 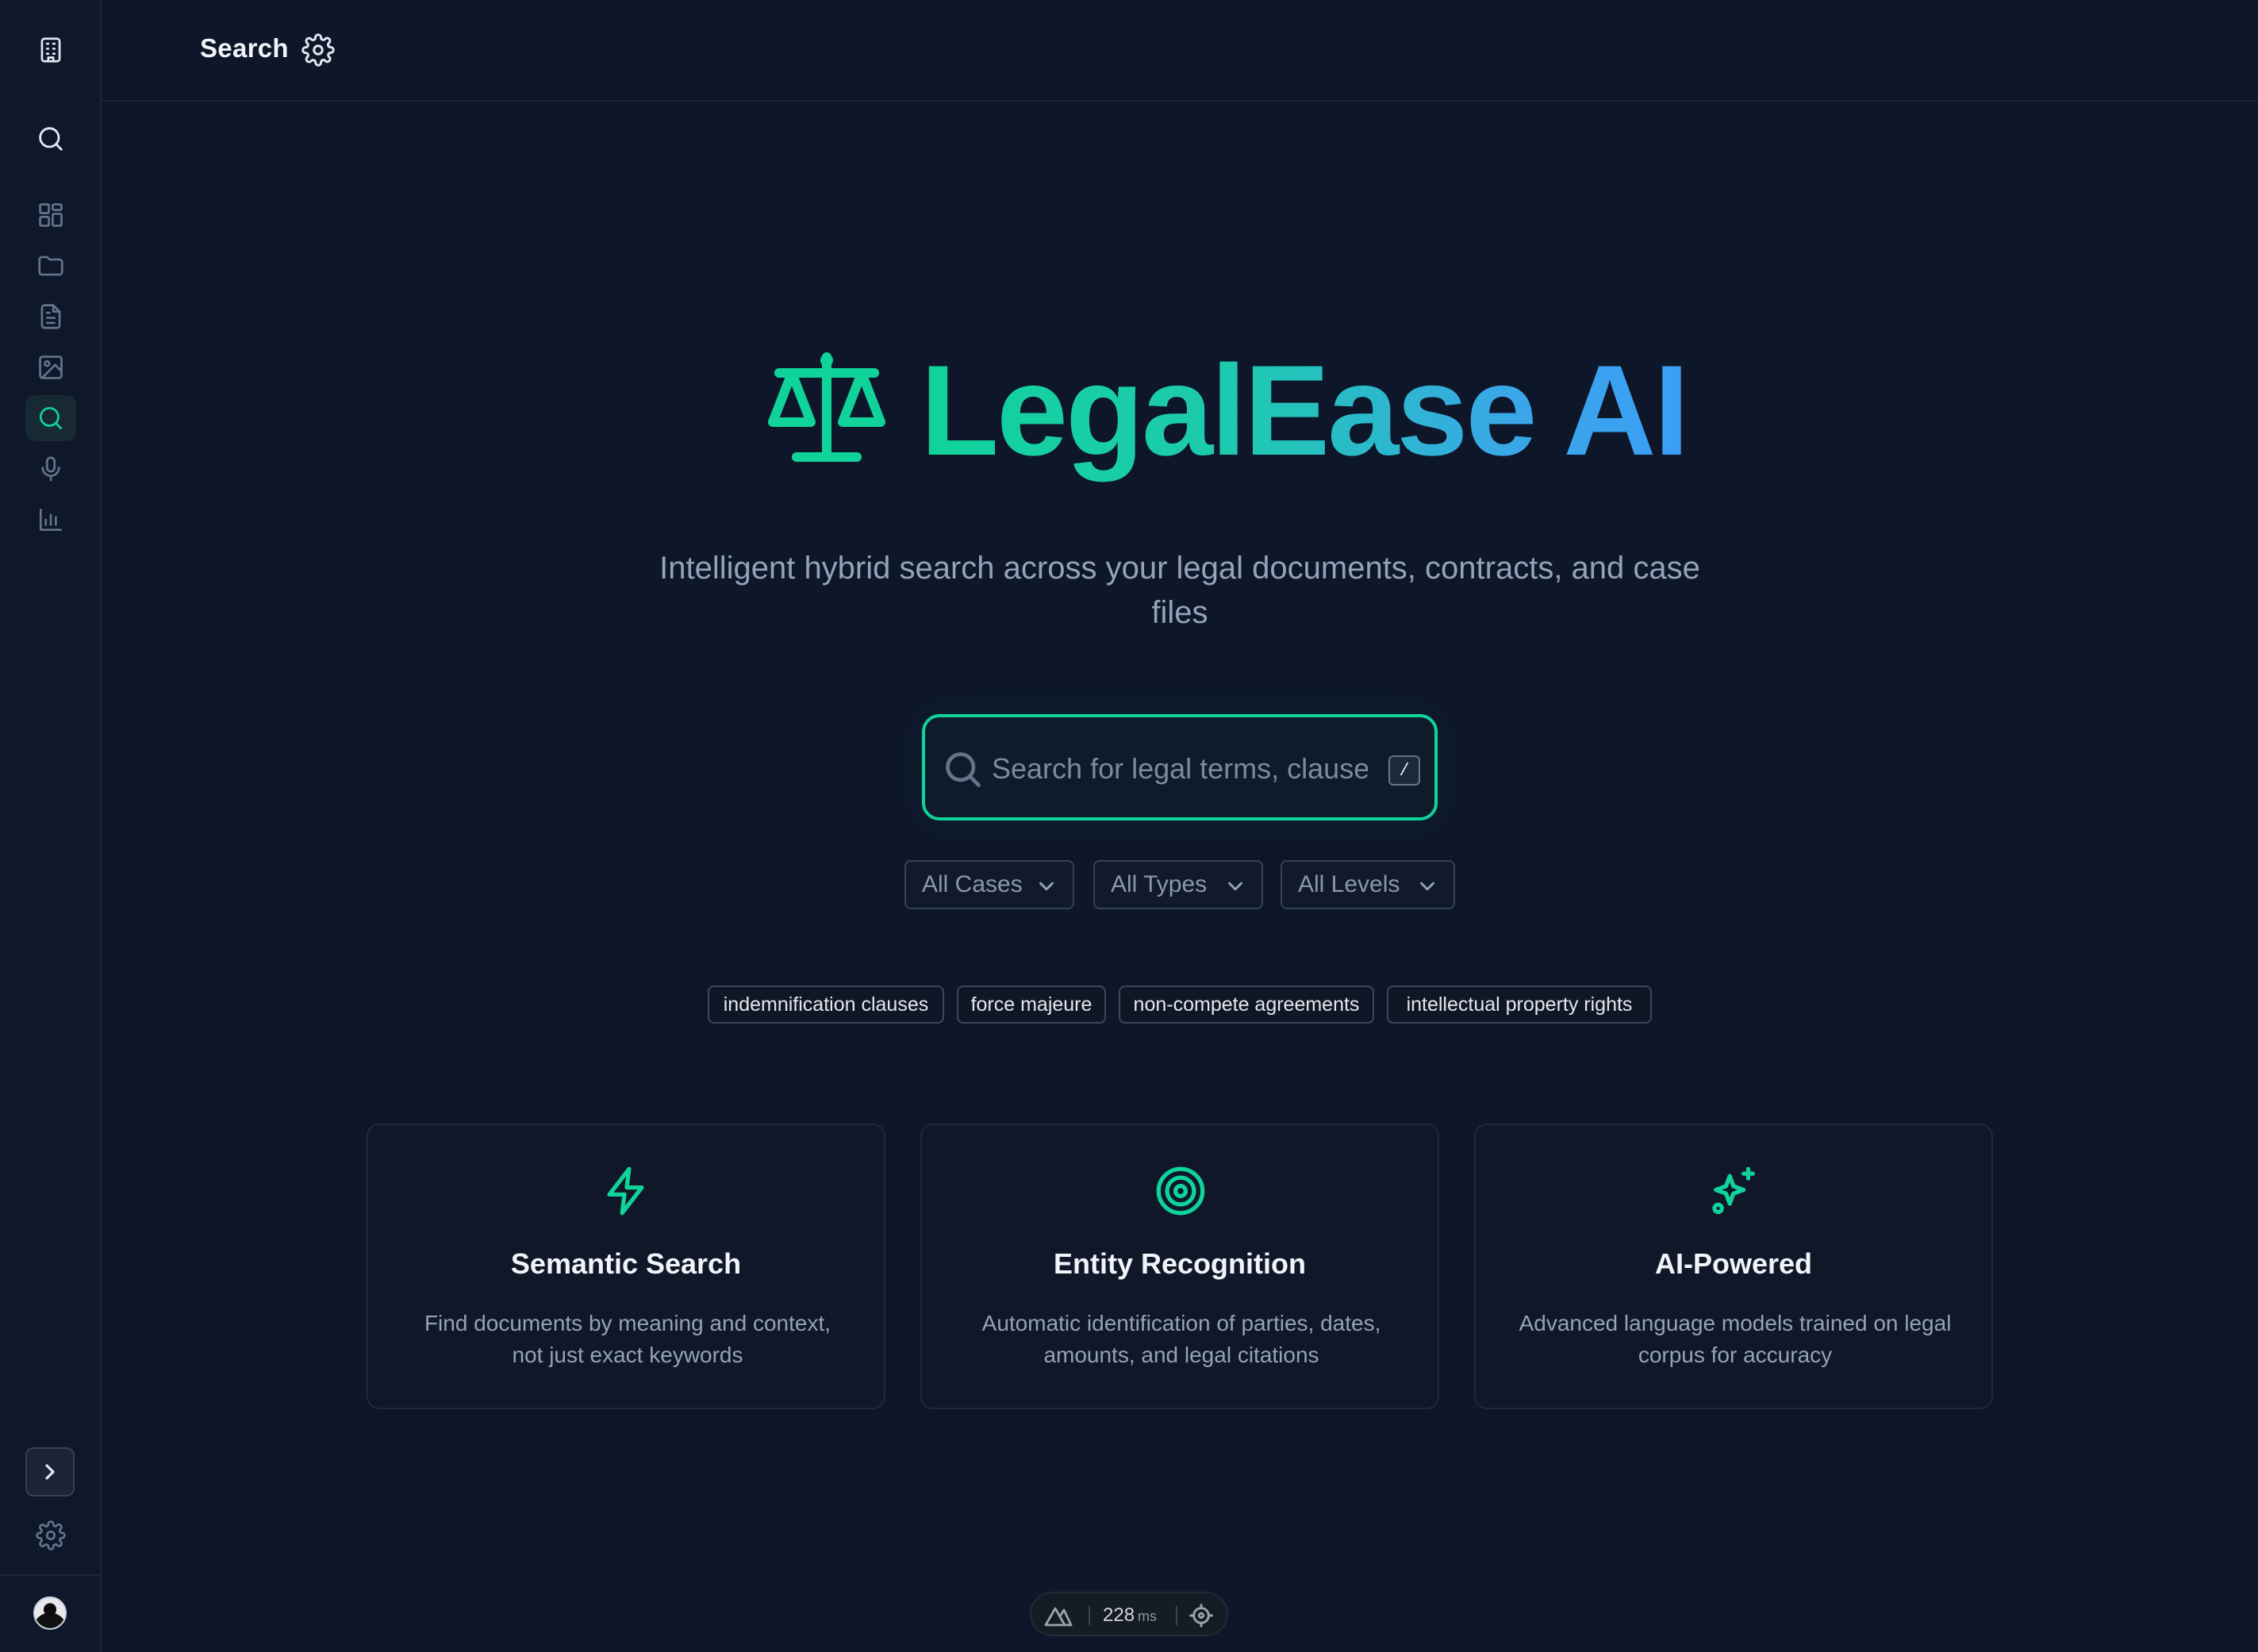 What do you see at coordinates (1734, 1191) in the screenshot?
I see `sparkles-icon` at bounding box center [1734, 1191].